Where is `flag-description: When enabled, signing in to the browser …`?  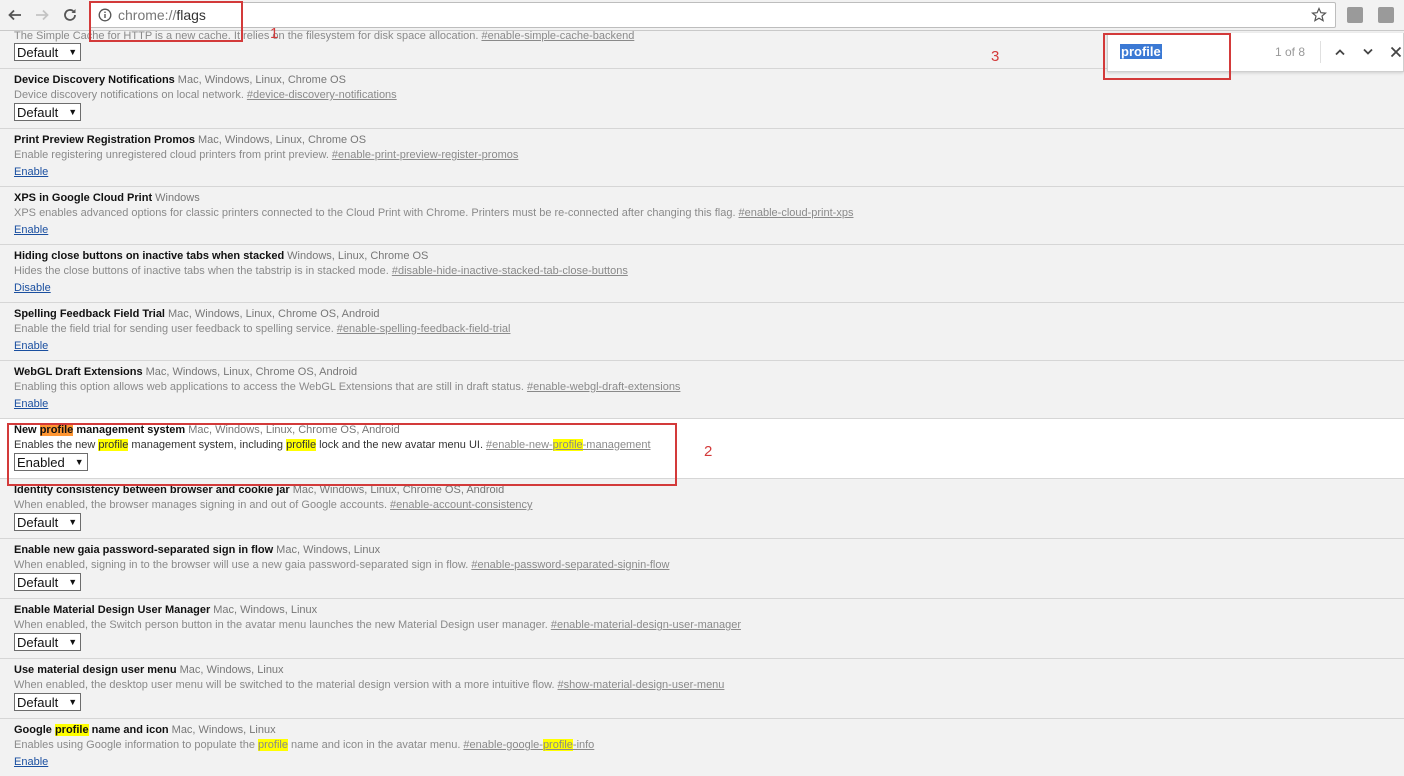 flag-description: When enabled, signing in to the browser … is located at coordinates (342, 565).